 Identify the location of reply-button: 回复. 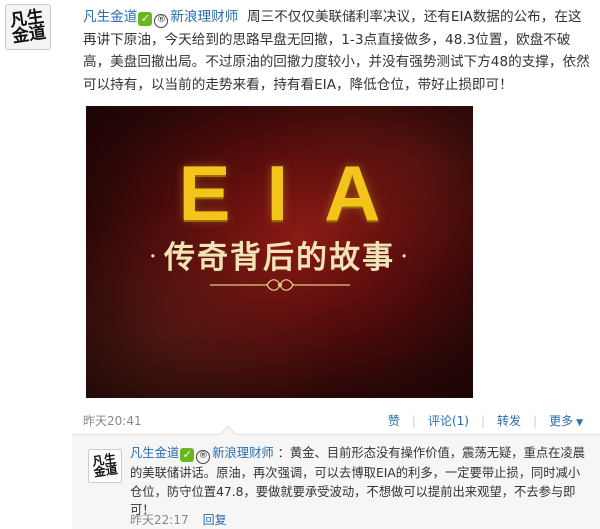
(215, 520).